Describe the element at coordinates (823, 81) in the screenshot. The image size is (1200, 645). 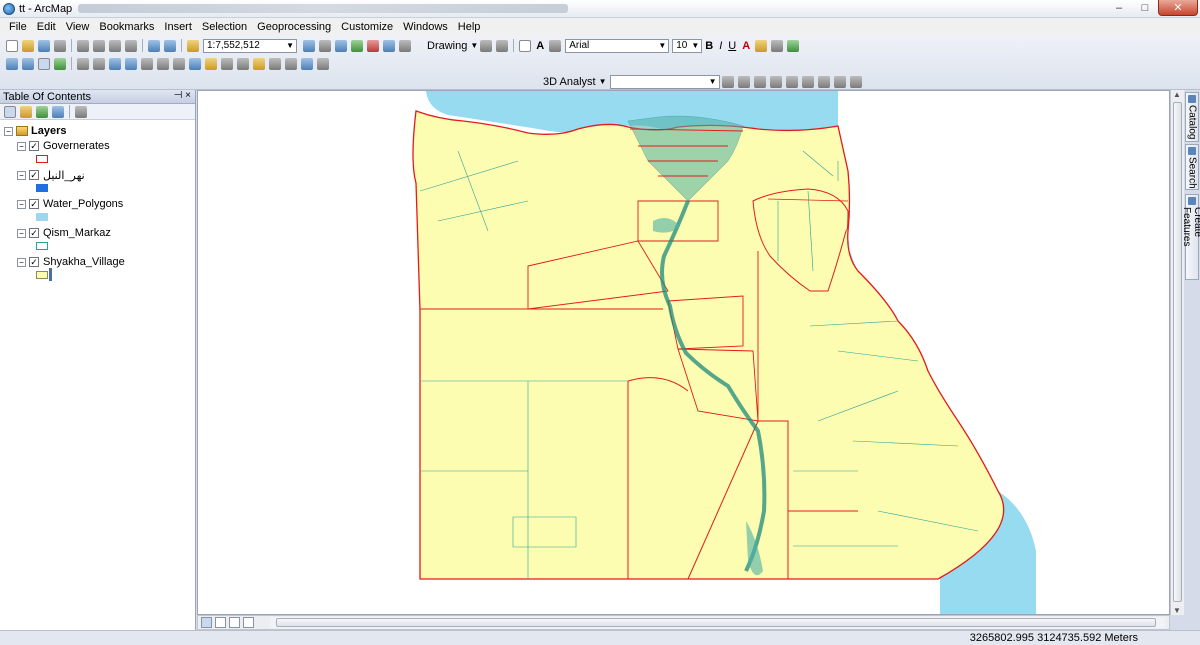
I see `profile-graph-icon` at that location.